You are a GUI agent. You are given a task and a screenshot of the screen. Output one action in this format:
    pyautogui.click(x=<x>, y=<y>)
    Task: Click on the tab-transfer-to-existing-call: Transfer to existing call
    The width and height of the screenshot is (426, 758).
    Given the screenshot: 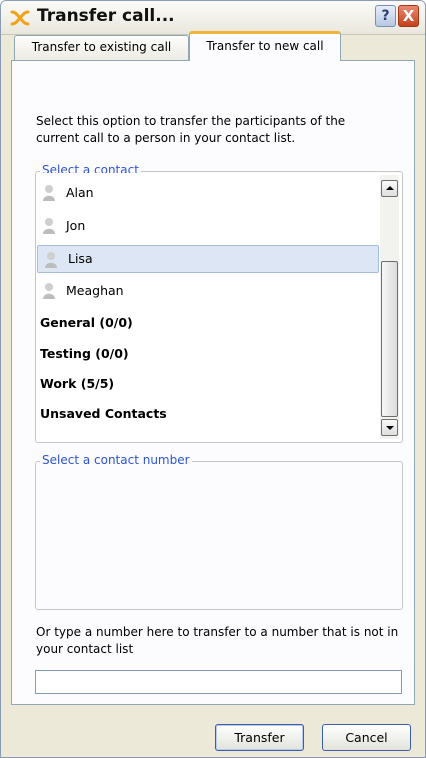 What is the action you would take?
    pyautogui.click(x=101, y=47)
    